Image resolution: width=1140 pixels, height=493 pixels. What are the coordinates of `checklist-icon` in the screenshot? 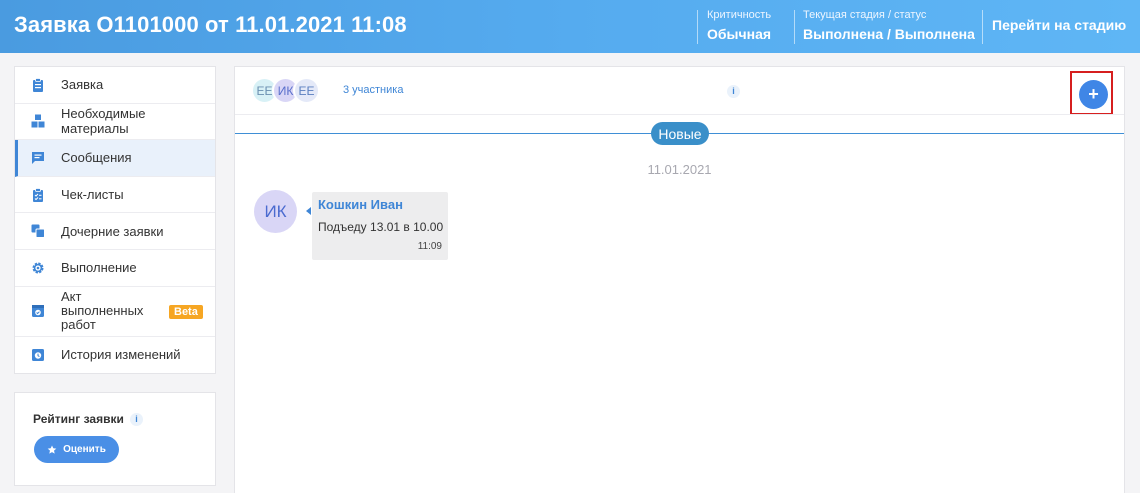 It's located at (38, 194).